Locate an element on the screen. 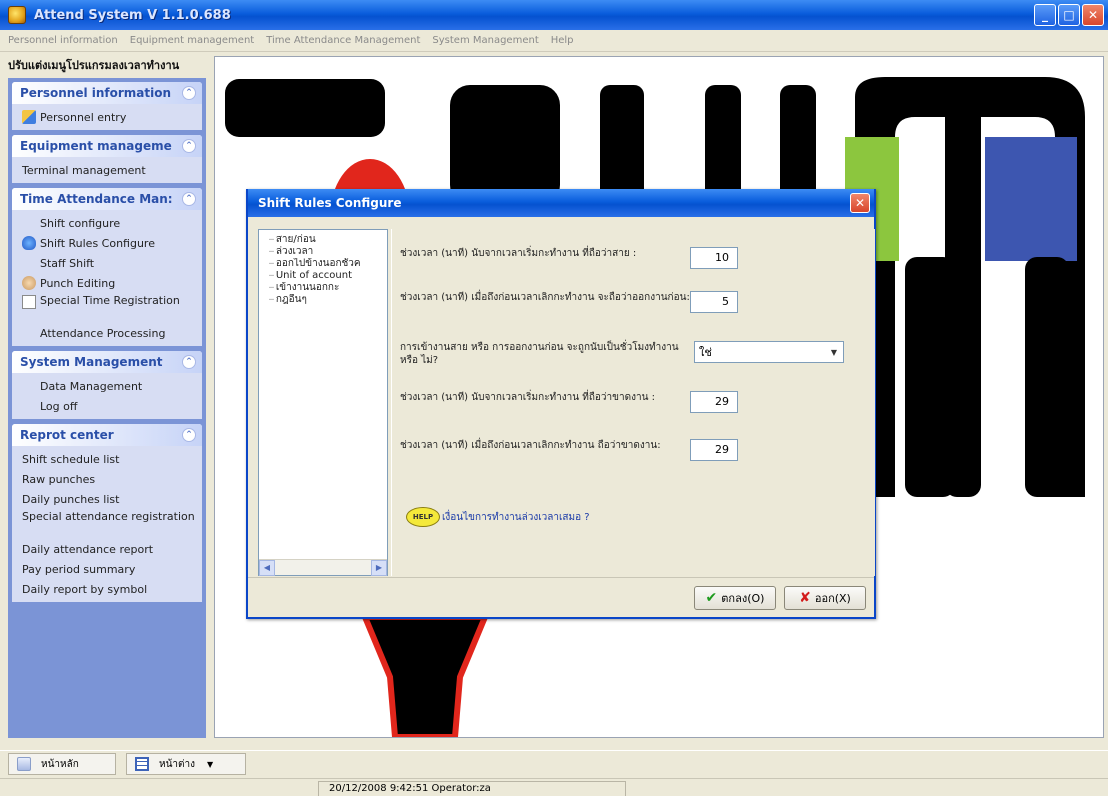  maximize-button: □ is located at coordinates (1069, 15).